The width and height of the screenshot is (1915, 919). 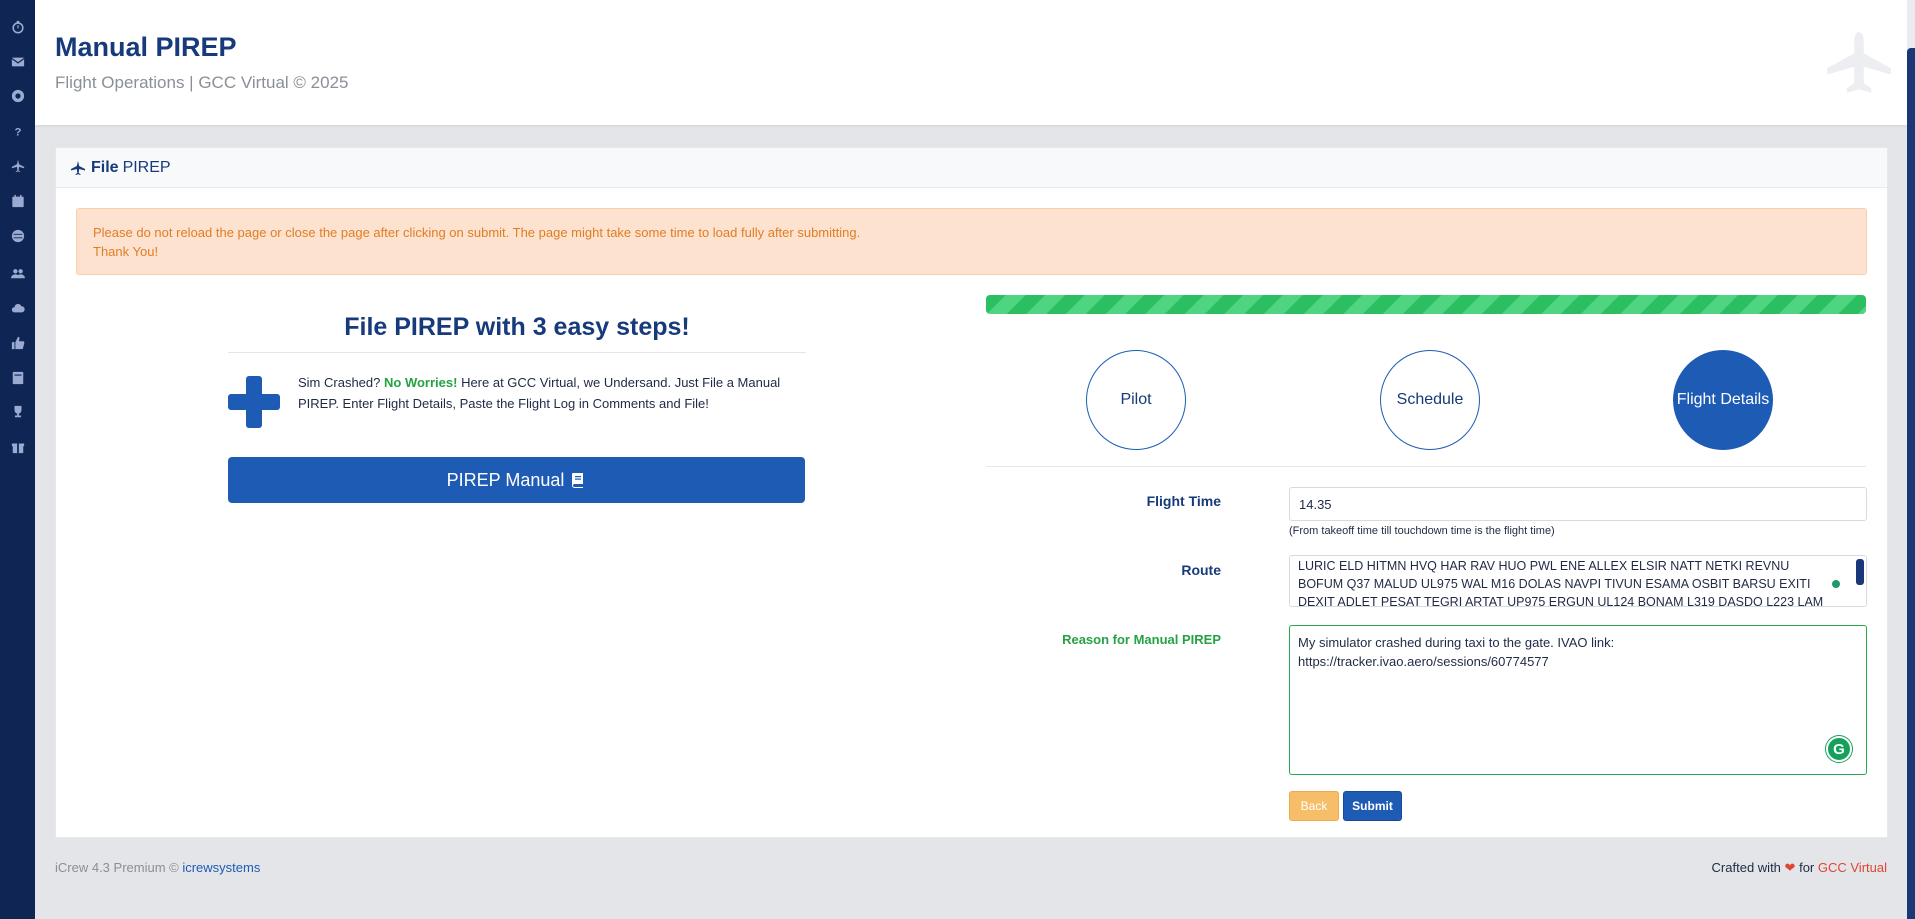 I want to click on page-subtitle: Flight Operations | GCC Virtual © 2025, so click(x=202, y=82).